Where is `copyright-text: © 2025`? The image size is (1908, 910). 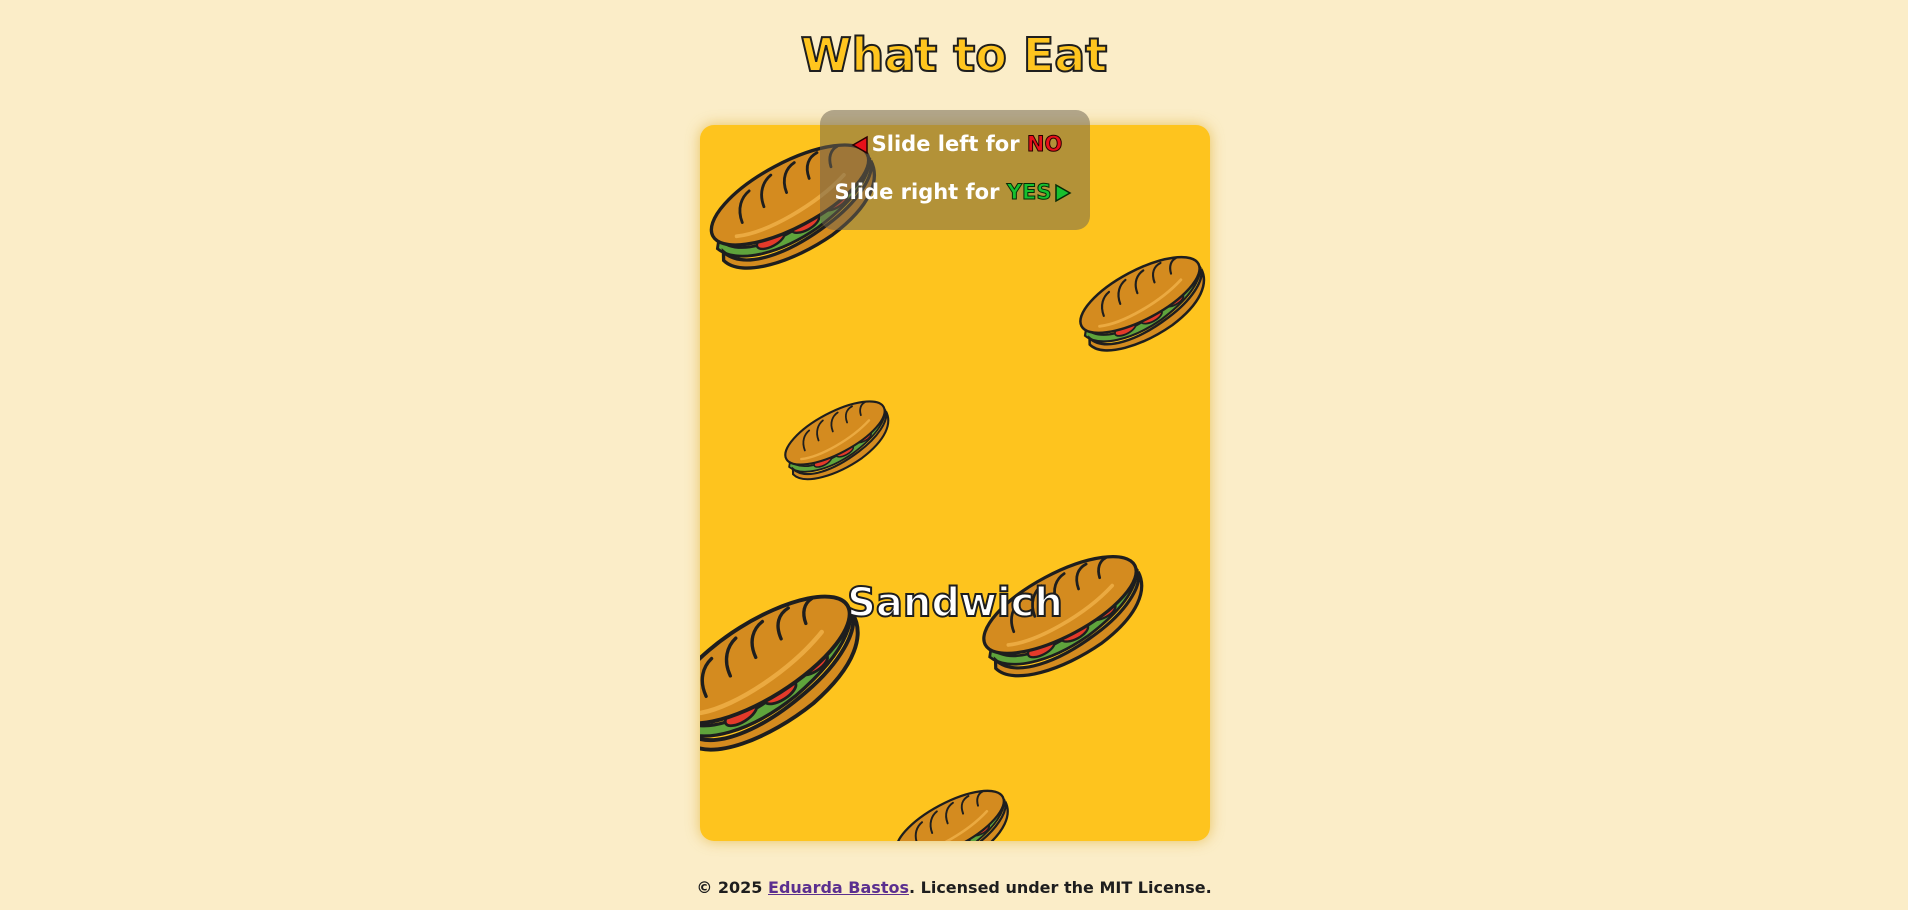 copyright-text: © 2025 is located at coordinates (729, 887).